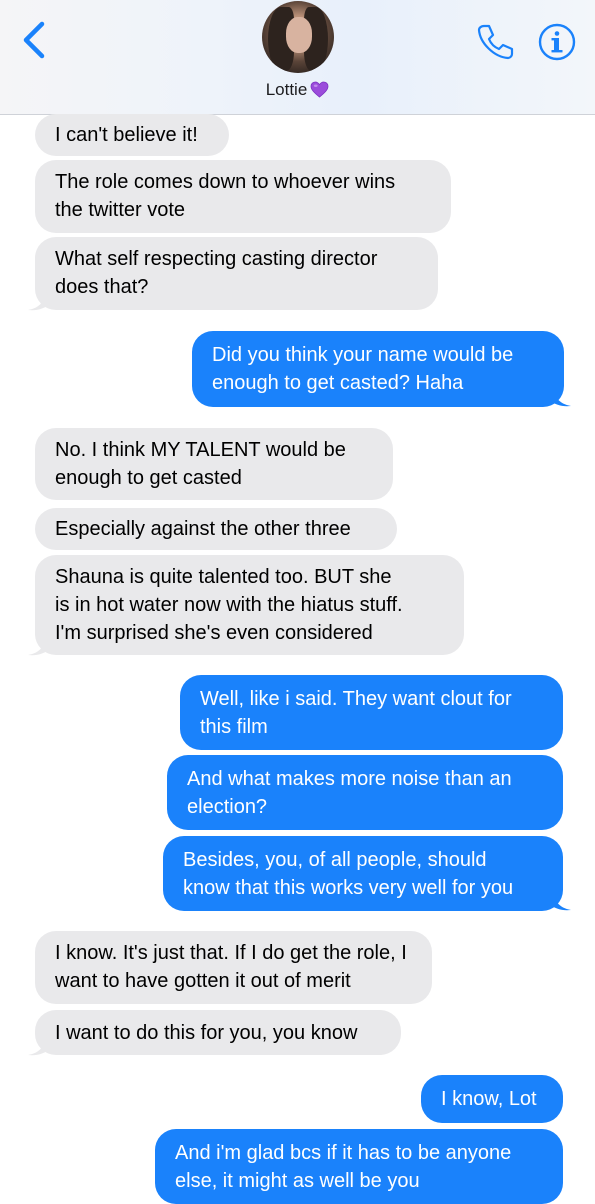 The image size is (595, 1204). Describe the element at coordinates (132, 135) in the screenshot. I see `incoming-message: I can't believe it!` at that location.